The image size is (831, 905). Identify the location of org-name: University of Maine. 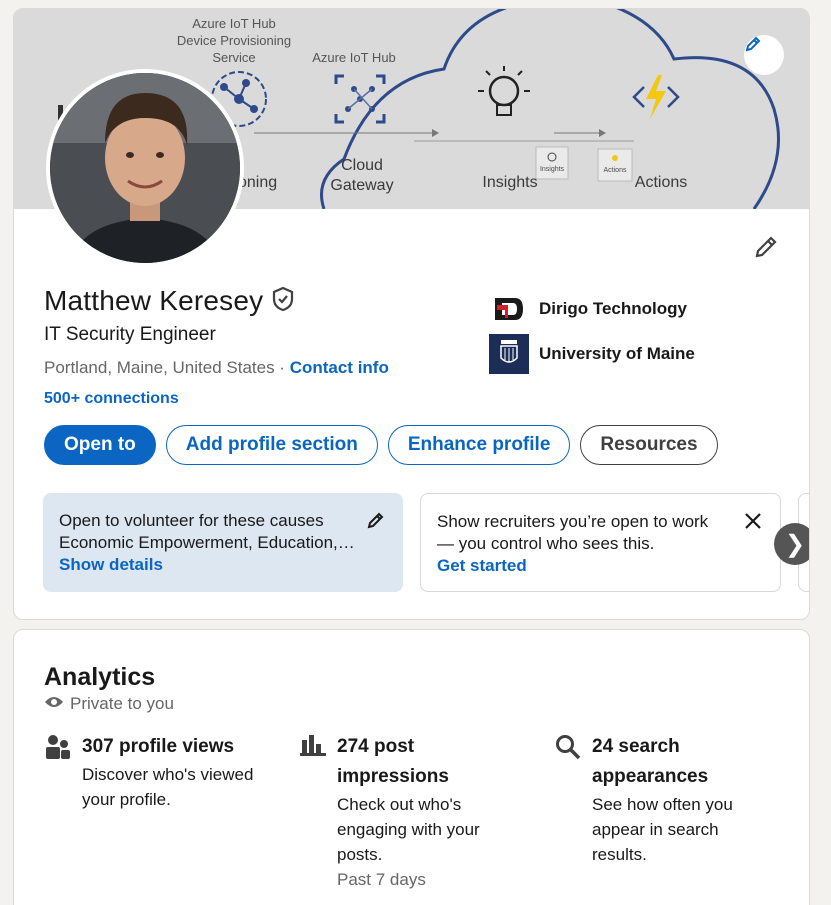
(617, 353).